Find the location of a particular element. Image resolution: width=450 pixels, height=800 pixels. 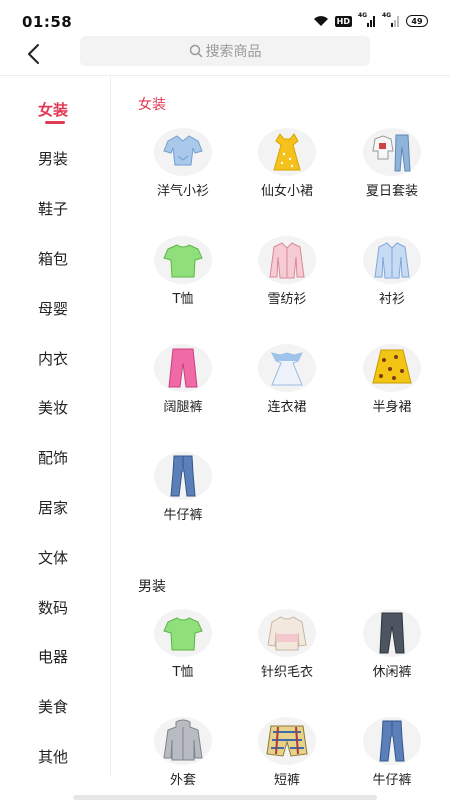

chiffon-shirt-icon is located at coordinates (287, 260).